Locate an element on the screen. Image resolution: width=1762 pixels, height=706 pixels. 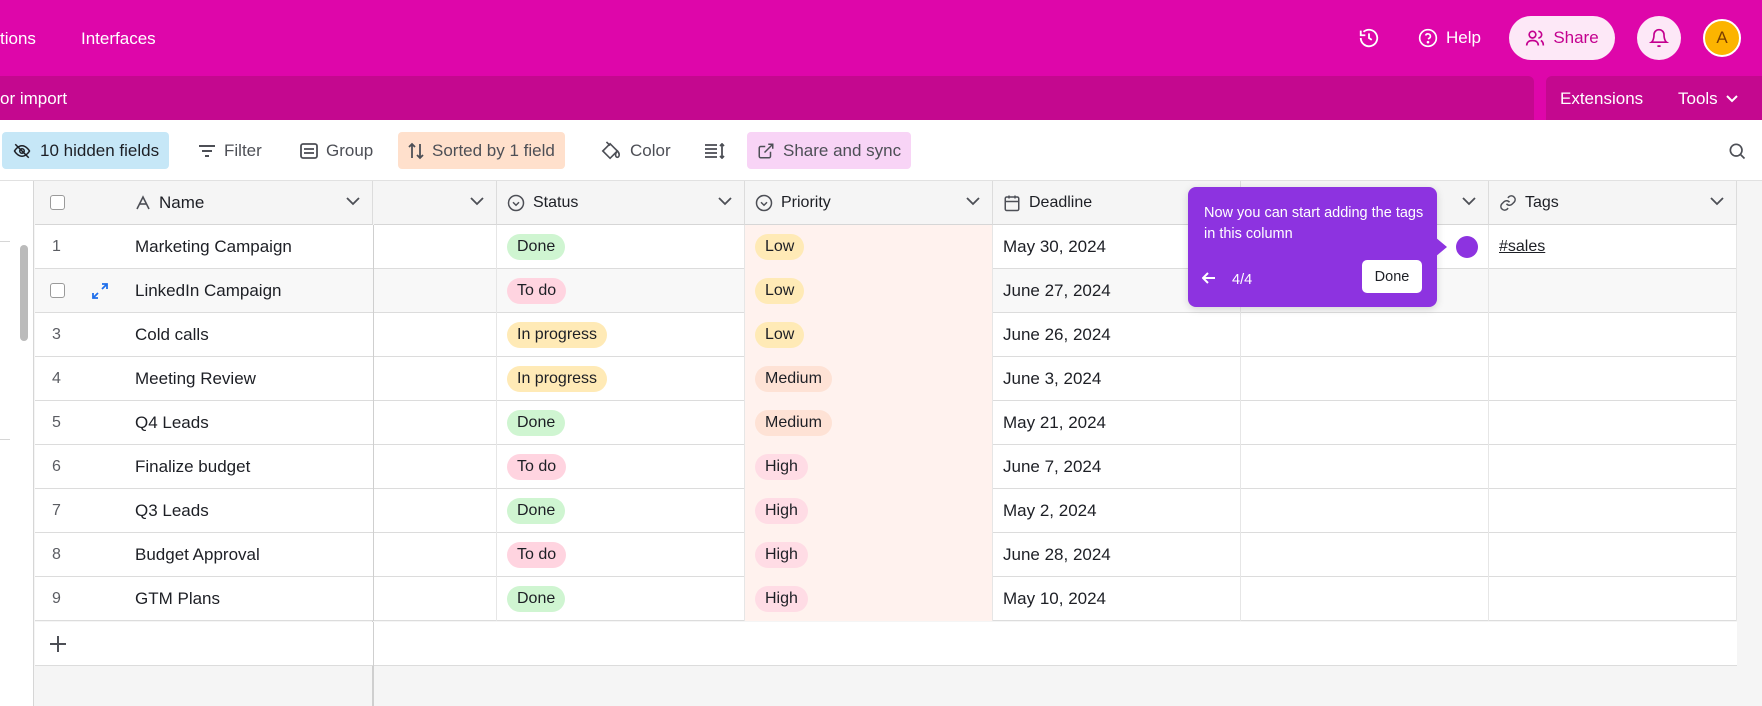
deadline-cell: May 10, 2024 is located at coordinates (1117, 599).